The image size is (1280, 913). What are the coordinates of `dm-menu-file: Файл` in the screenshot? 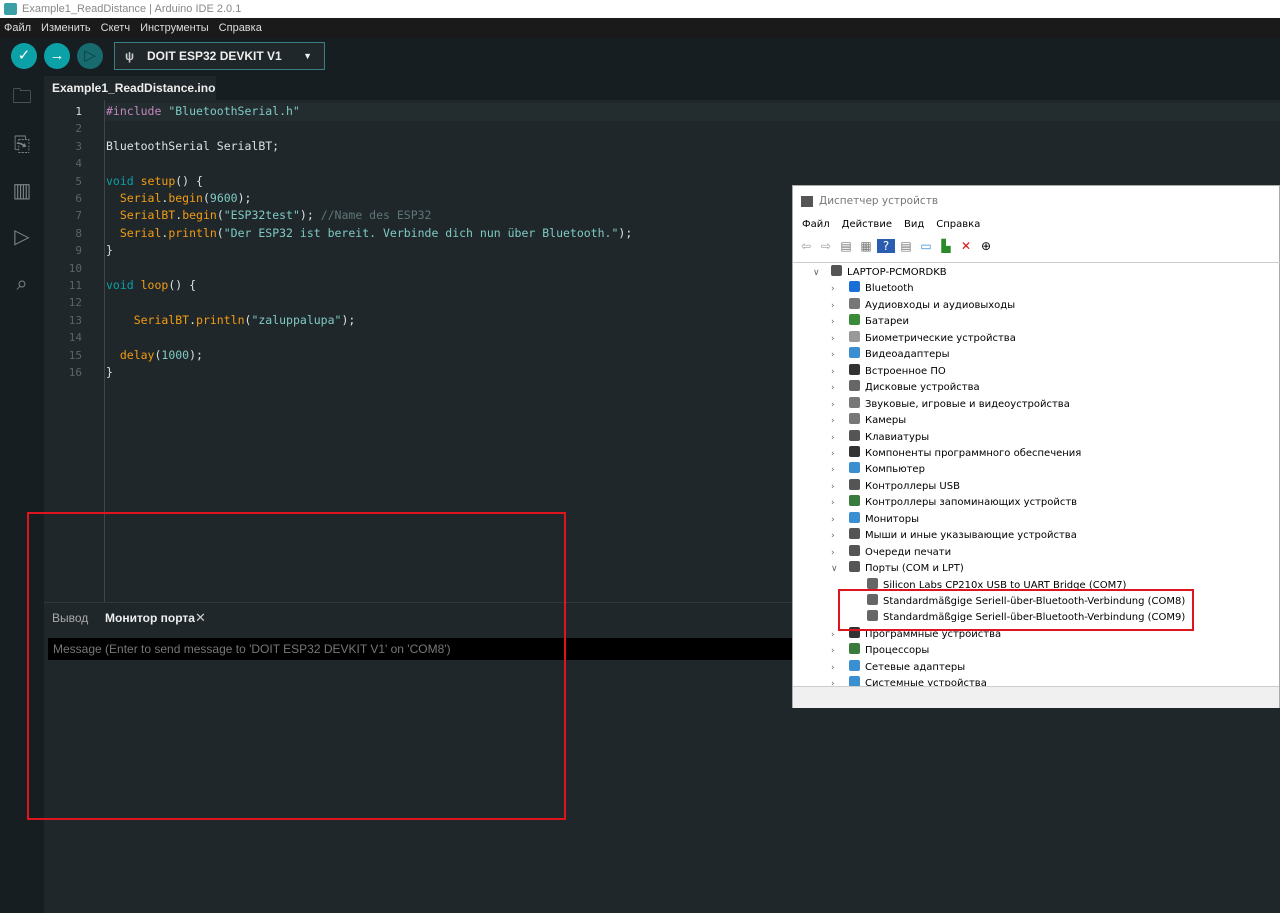 It's located at (816, 224).